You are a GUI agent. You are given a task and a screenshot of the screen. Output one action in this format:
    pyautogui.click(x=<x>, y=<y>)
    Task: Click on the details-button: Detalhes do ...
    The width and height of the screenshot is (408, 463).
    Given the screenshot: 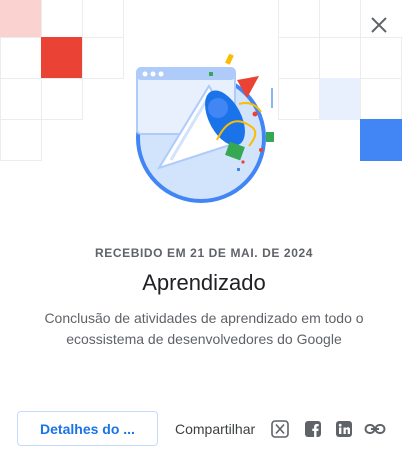 What is the action you would take?
    pyautogui.click(x=87, y=428)
    